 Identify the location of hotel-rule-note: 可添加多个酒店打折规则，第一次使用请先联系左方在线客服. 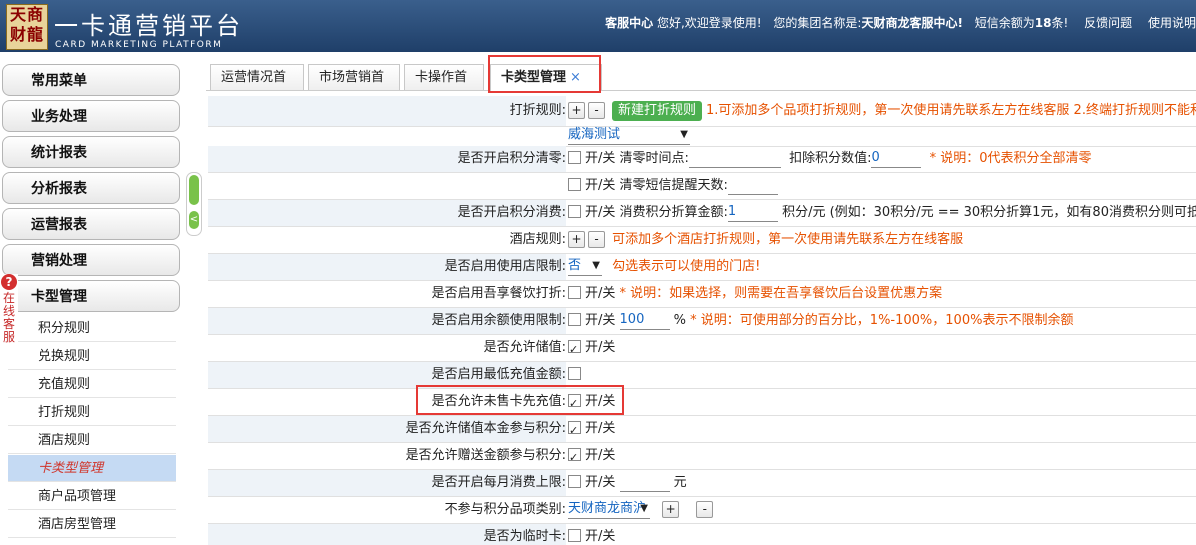
(788, 239).